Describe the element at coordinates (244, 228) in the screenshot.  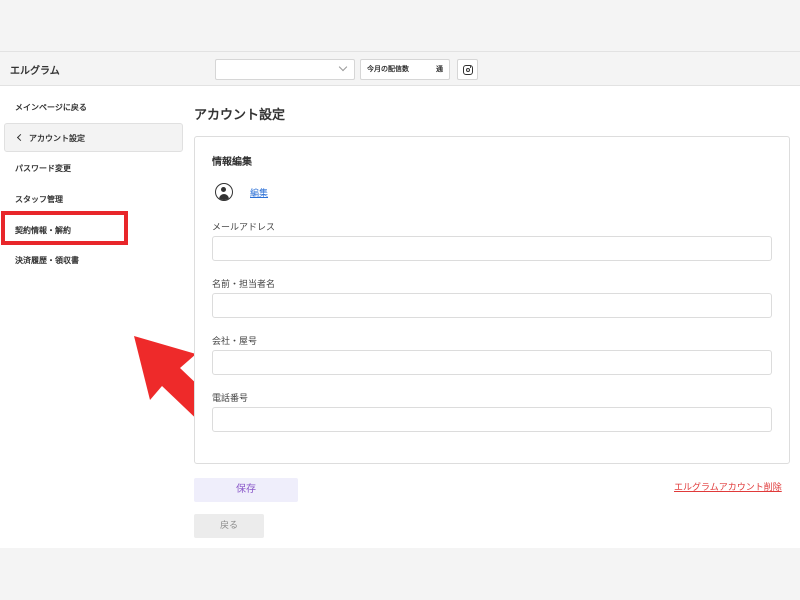
I see `email-label: メールアドレス` at that location.